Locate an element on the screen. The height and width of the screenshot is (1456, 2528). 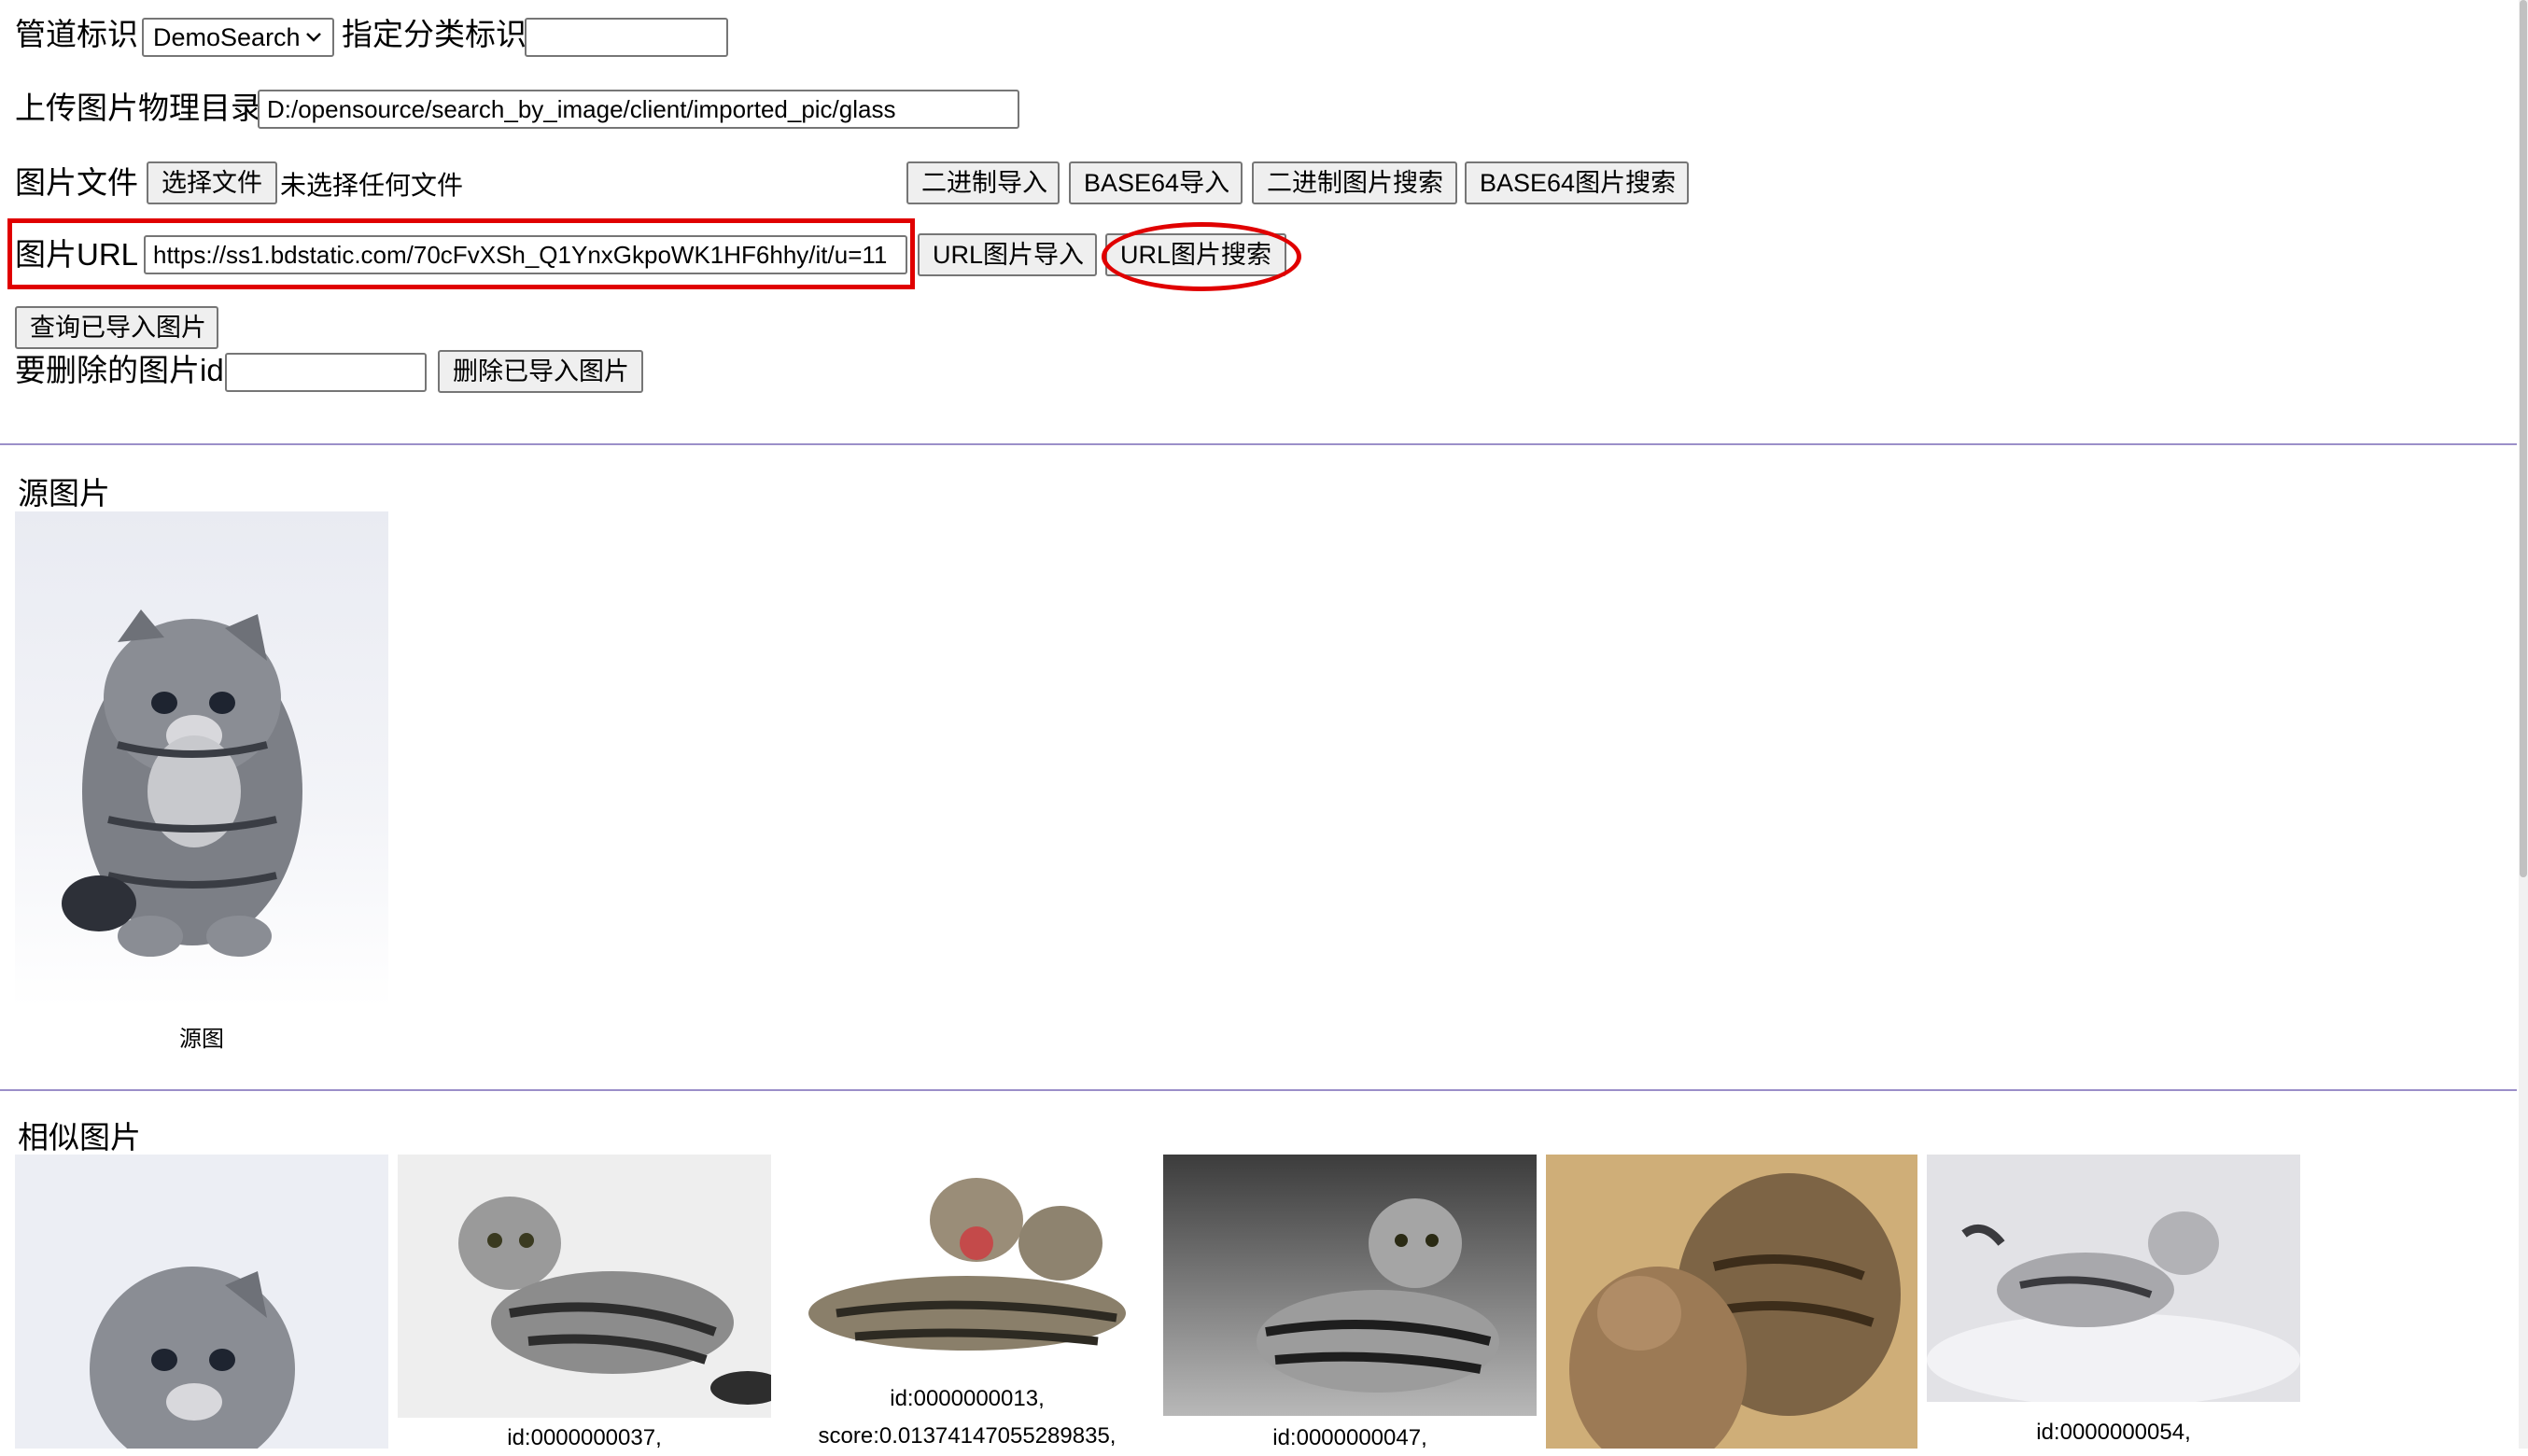
category-label: 指定分类标识 is located at coordinates (434, 34).